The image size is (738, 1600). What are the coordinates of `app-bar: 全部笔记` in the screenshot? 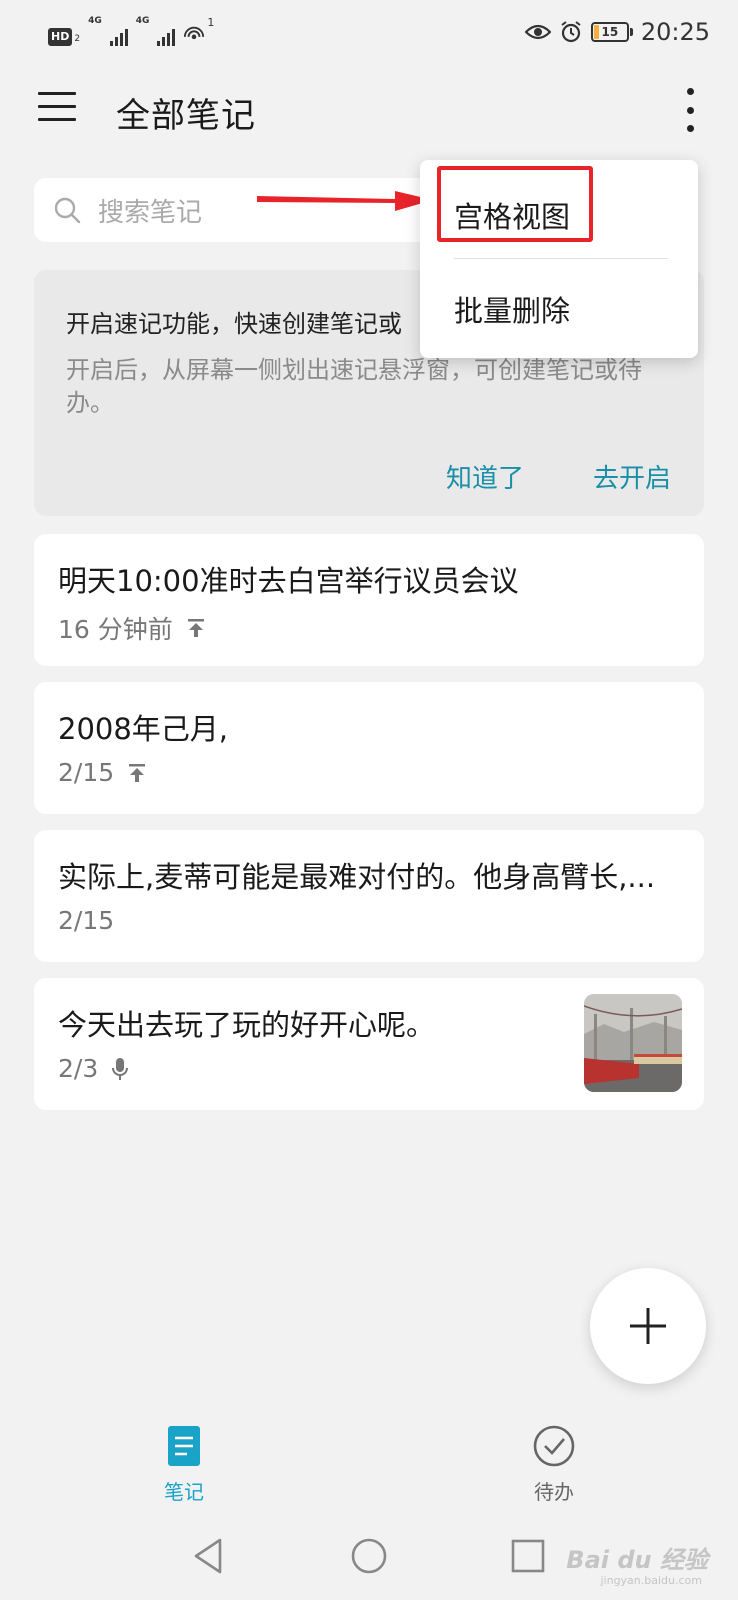 It's located at (369, 110).